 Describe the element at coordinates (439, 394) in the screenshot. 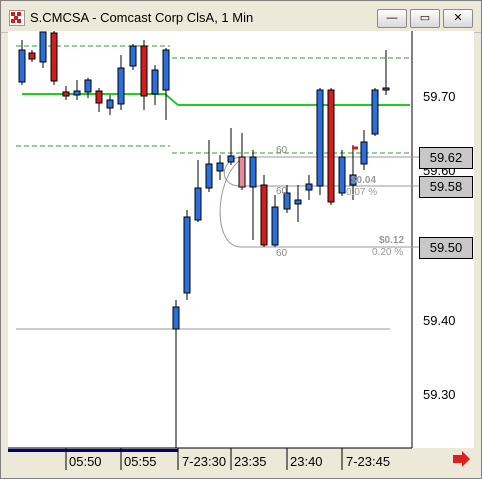

I see `price-tick: 59.30` at that location.